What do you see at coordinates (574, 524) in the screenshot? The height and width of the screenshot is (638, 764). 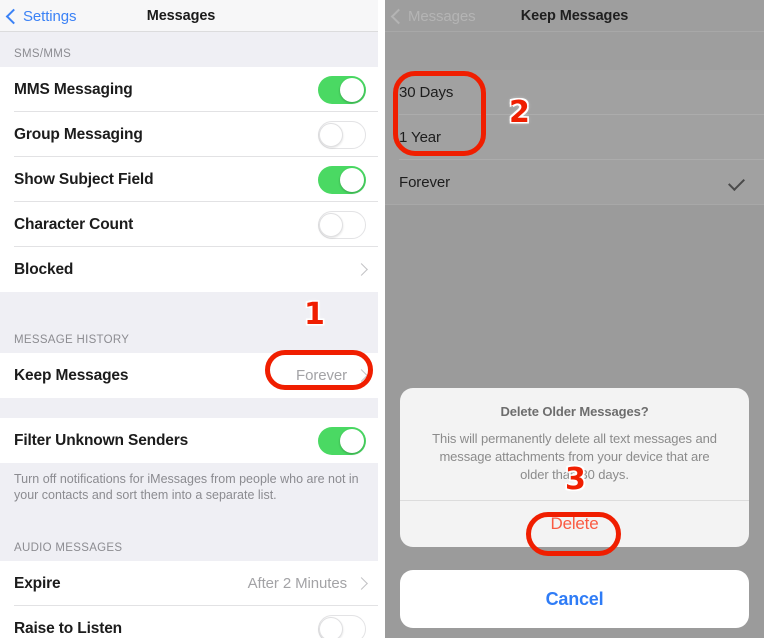 I see `delete-button: Delete` at bounding box center [574, 524].